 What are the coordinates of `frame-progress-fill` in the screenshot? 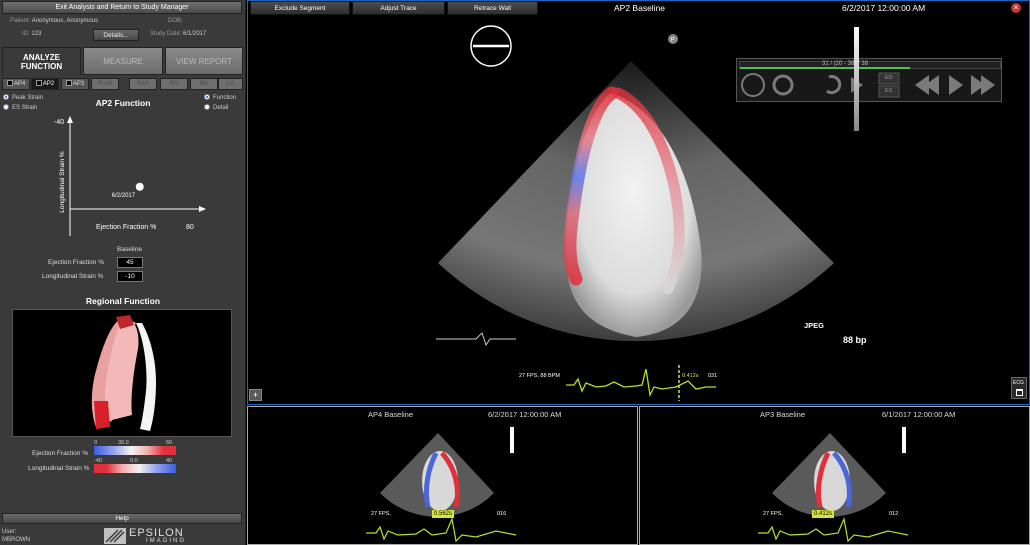 It's located at (825, 68).